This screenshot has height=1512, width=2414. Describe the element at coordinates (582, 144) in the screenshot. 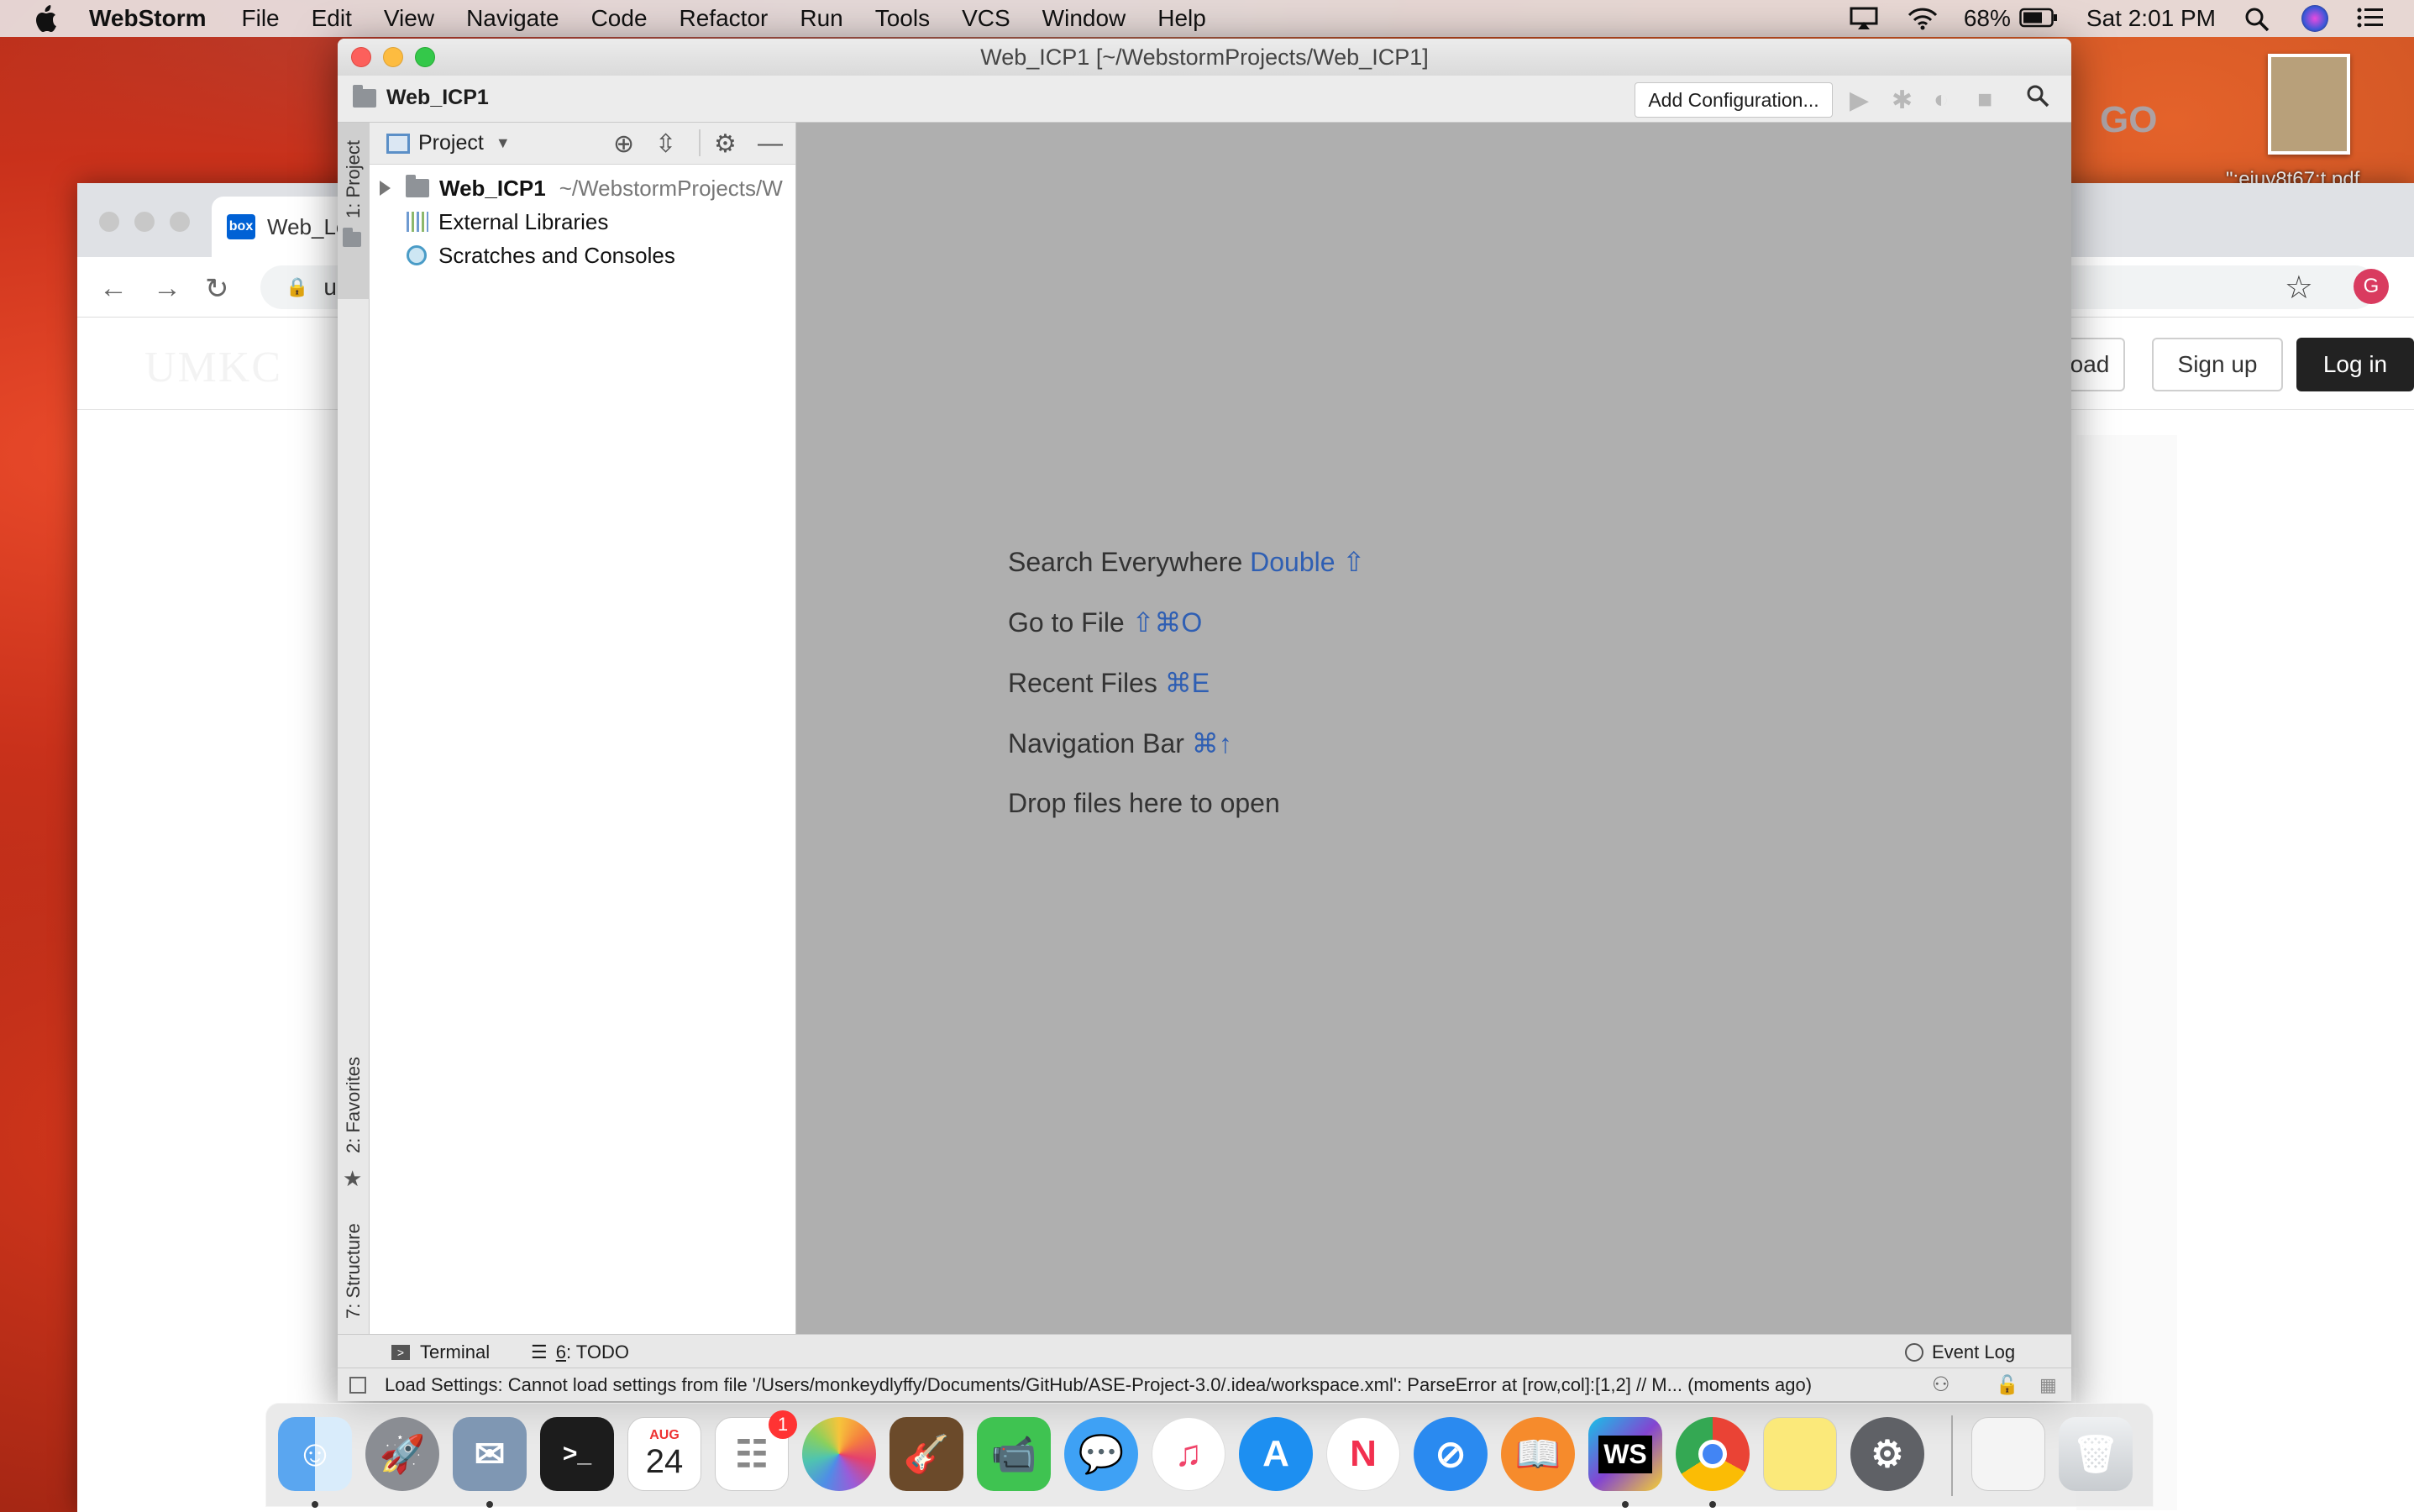

I see `project-panel-header: Project ▼ ⊕ ⇳ ⚙ —` at that location.